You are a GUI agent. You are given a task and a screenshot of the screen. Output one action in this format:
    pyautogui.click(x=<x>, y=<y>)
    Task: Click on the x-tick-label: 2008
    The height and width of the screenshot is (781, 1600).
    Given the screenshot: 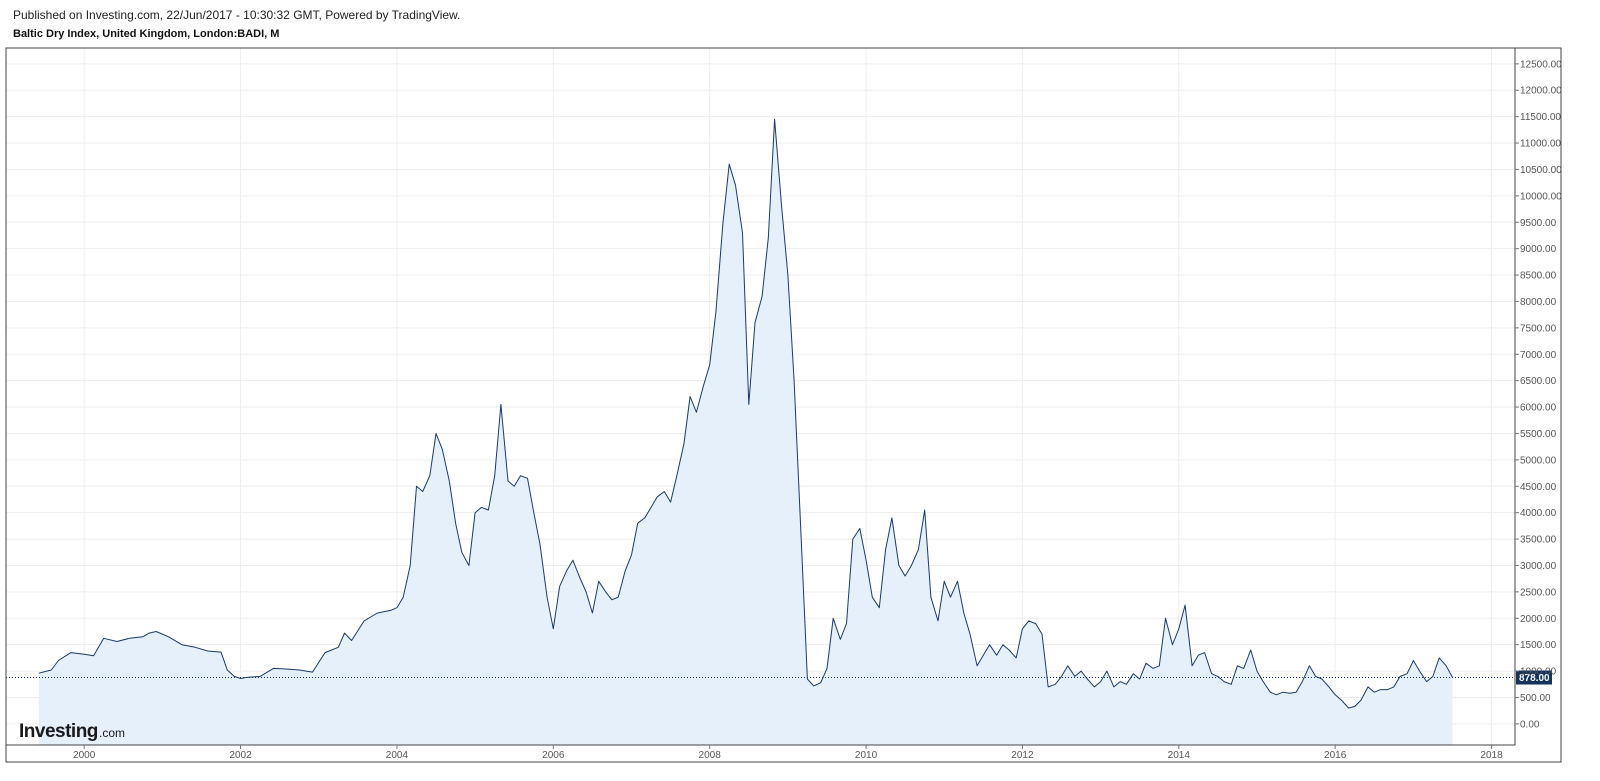 What is the action you would take?
    pyautogui.click(x=710, y=755)
    